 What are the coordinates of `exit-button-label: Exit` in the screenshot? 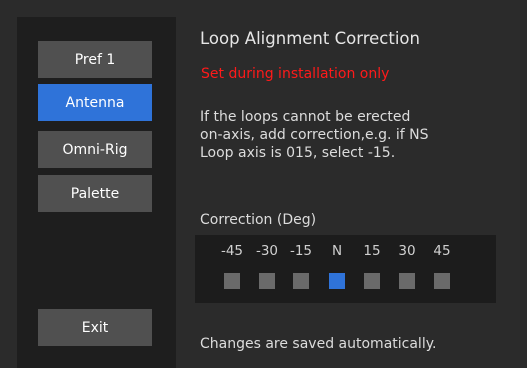 It's located at (95, 327).